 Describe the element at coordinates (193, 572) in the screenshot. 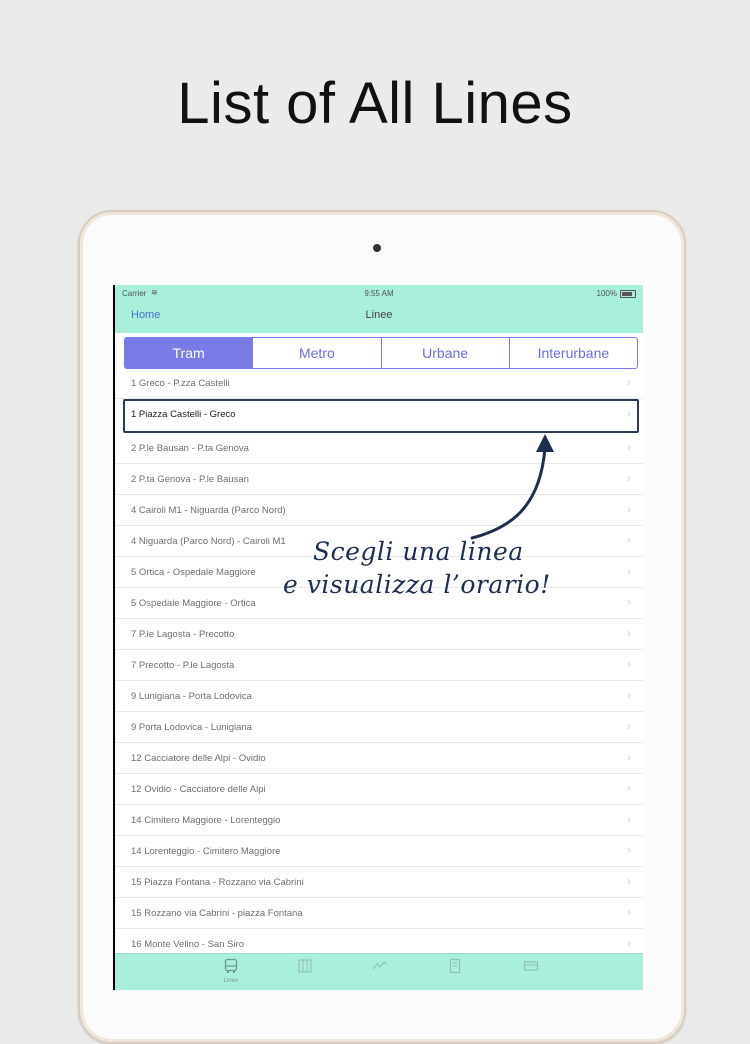

I see `line-label: 5 Ortica - Ospedale Maggiore` at that location.